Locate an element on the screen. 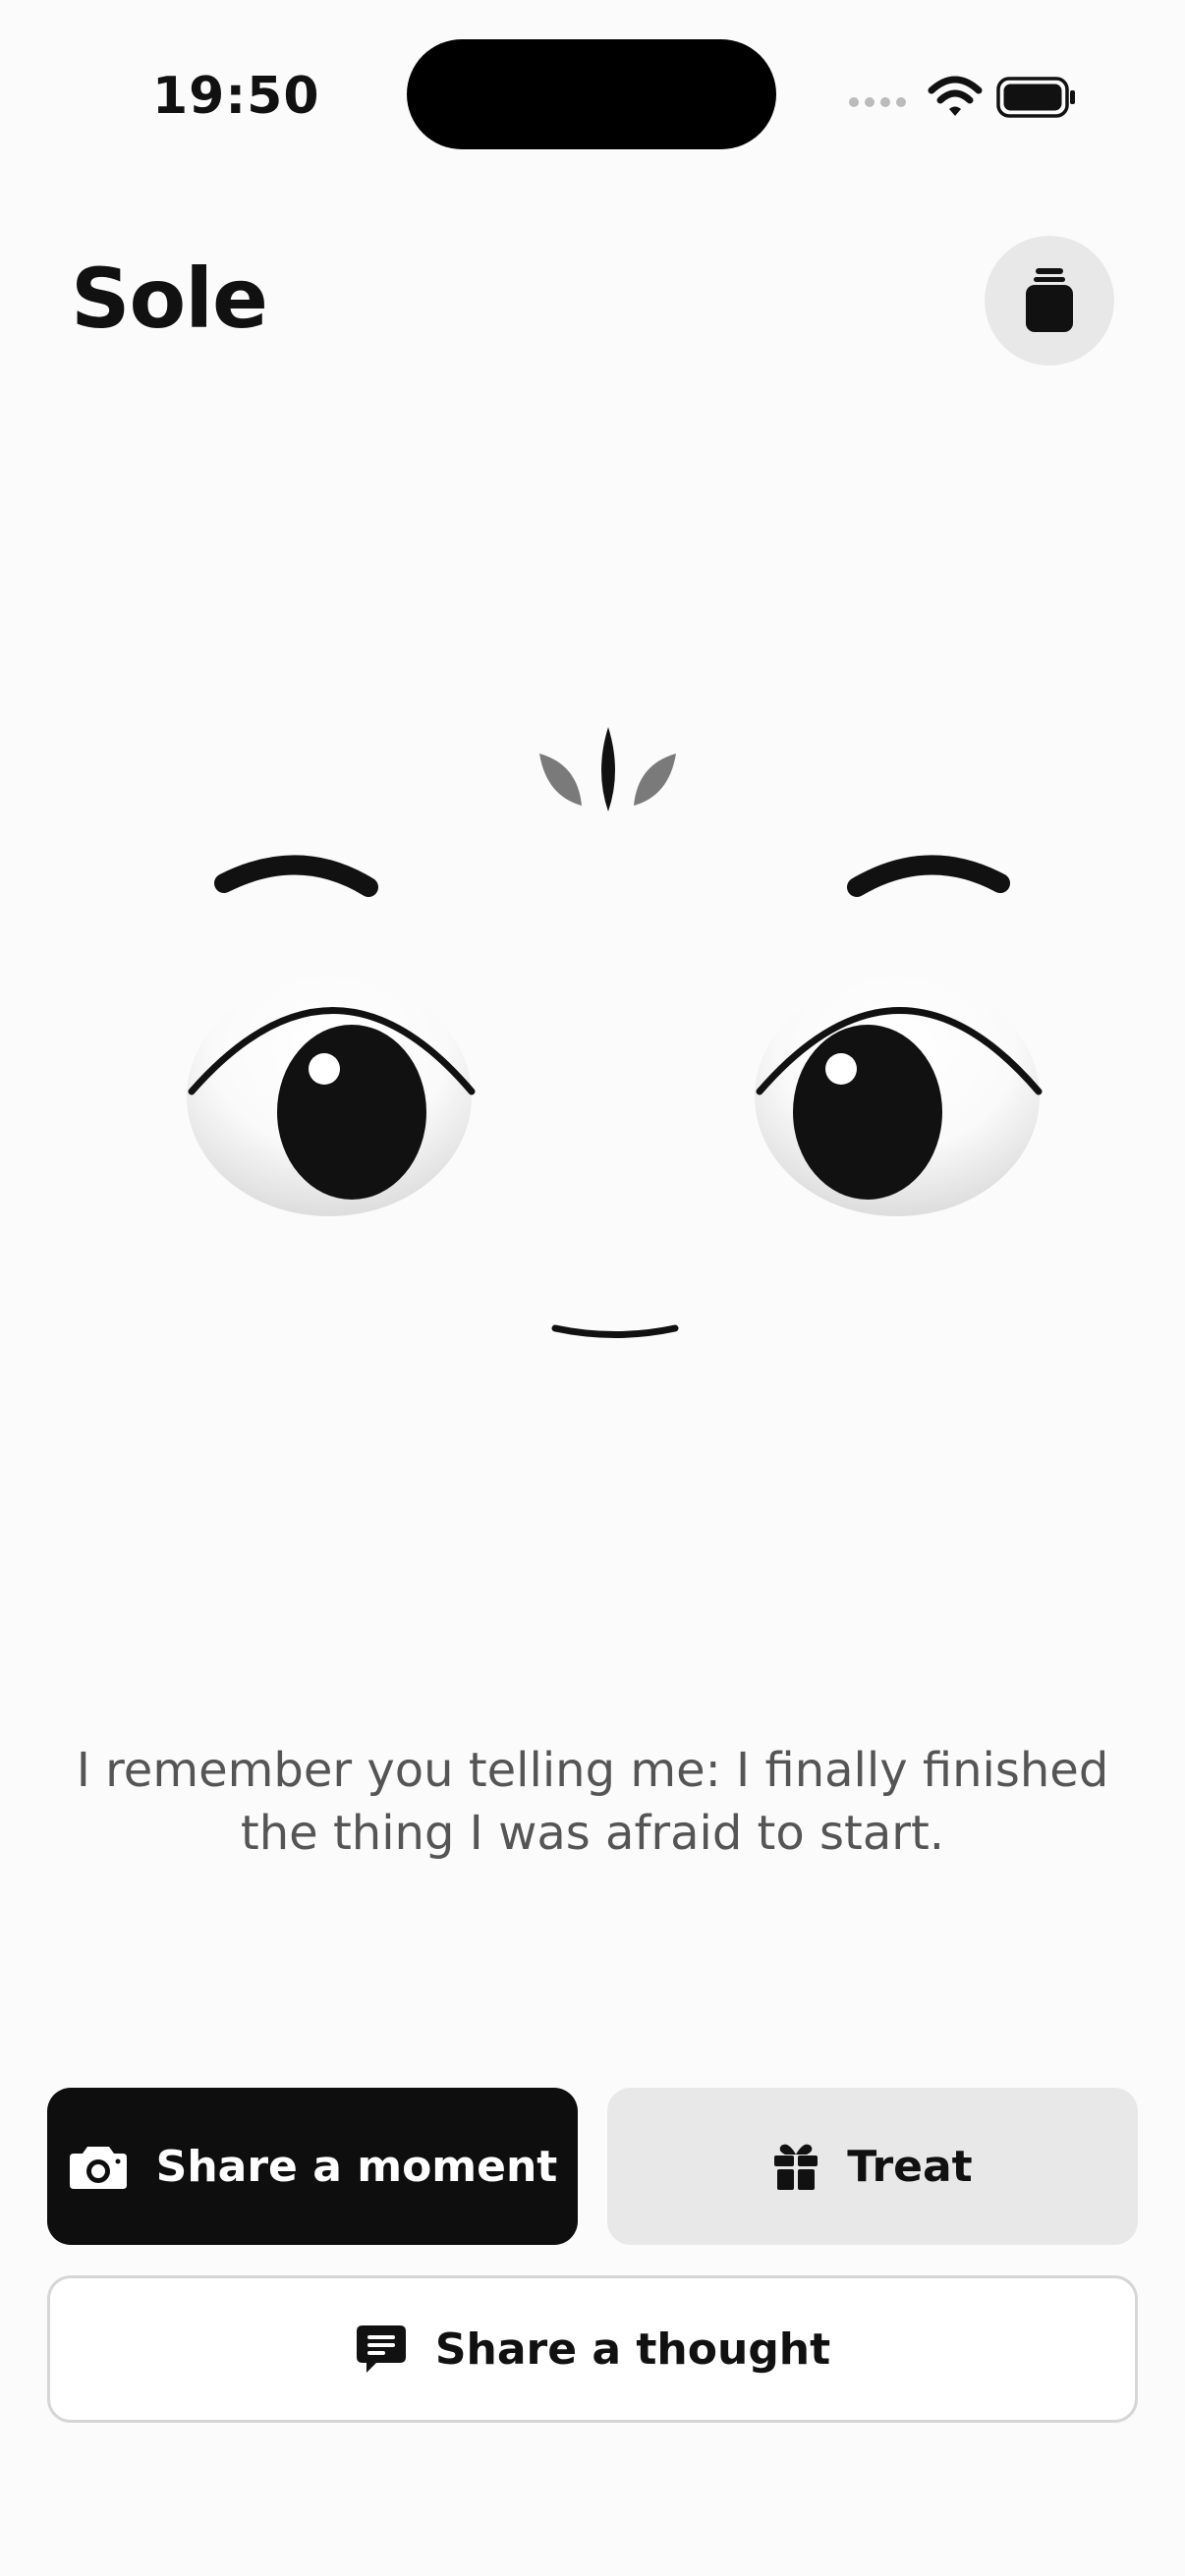  share-thought-label: Share a thought is located at coordinates (633, 2349).